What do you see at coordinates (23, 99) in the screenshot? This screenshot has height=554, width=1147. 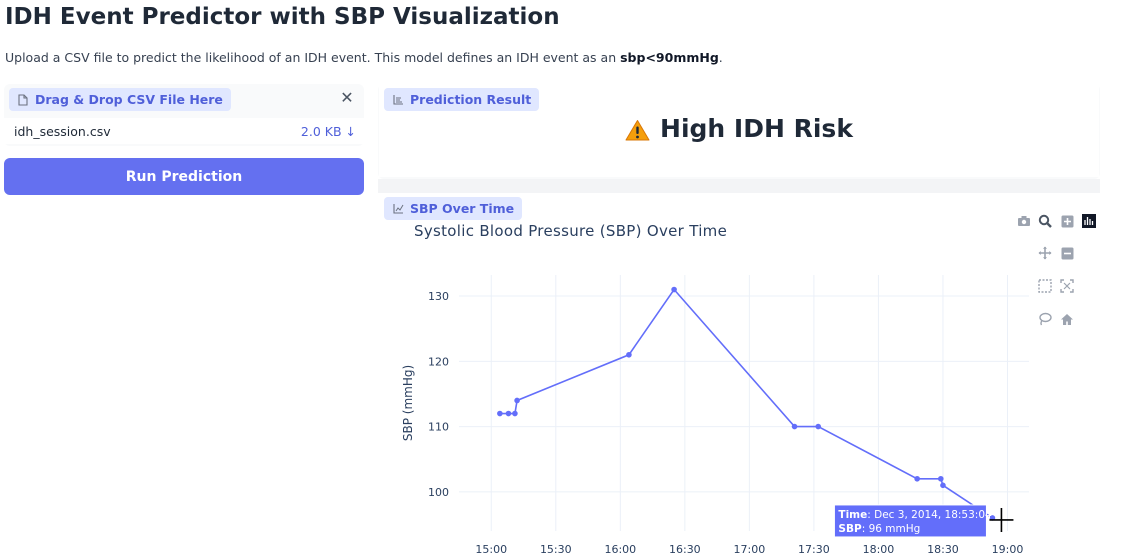 I see `file-icon` at bounding box center [23, 99].